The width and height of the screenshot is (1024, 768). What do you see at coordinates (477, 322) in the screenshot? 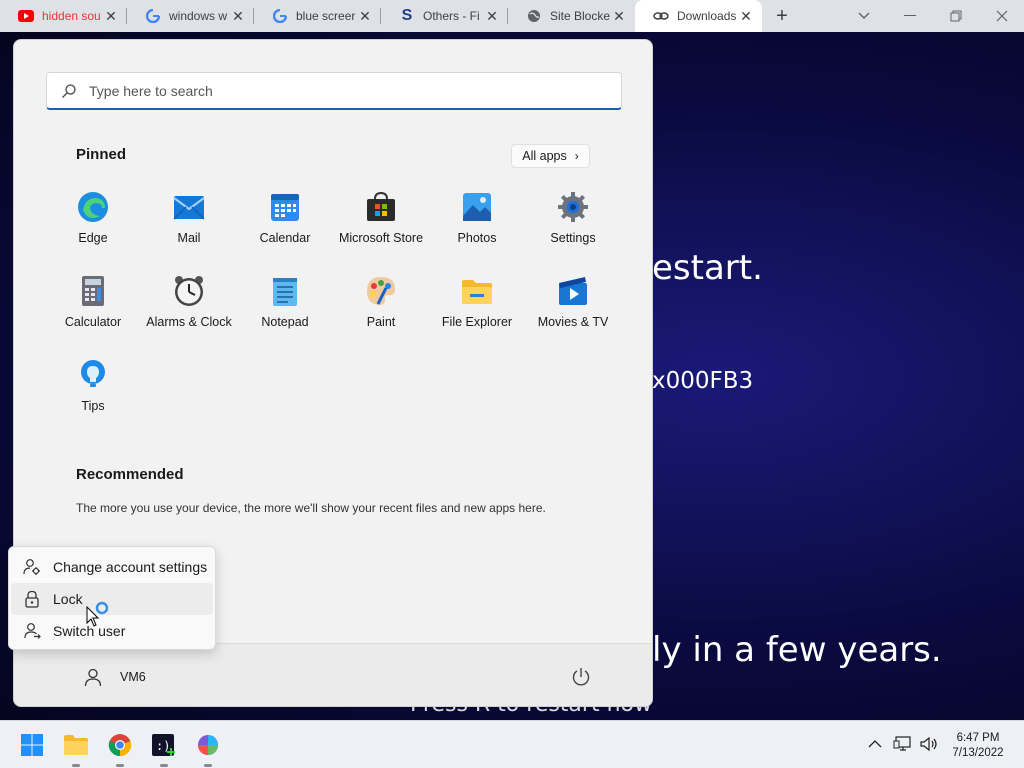
I see `app-label: File Explorer` at bounding box center [477, 322].